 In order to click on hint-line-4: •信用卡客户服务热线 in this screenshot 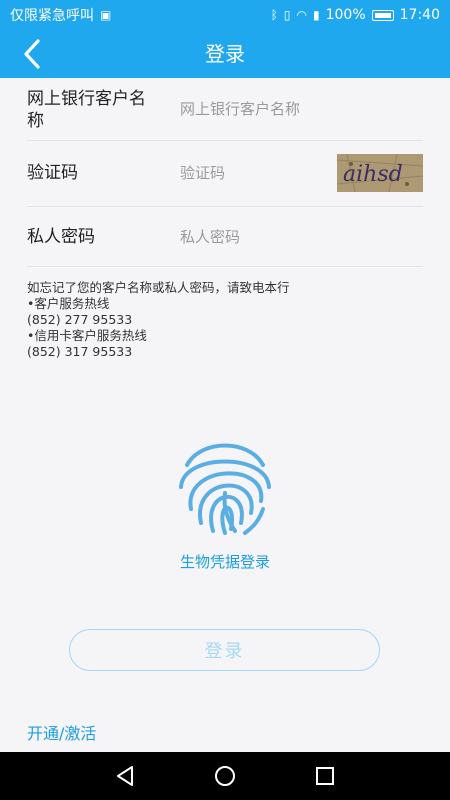, I will do `click(87, 335)`.